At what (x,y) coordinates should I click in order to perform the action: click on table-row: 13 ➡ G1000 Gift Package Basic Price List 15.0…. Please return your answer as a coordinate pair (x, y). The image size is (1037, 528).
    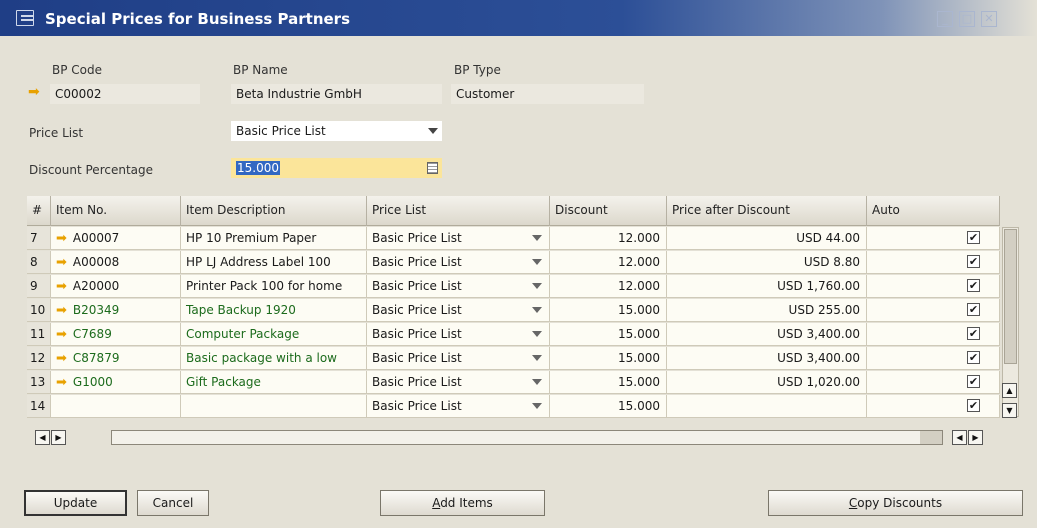
    Looking at the image, I should click on (513, 382).